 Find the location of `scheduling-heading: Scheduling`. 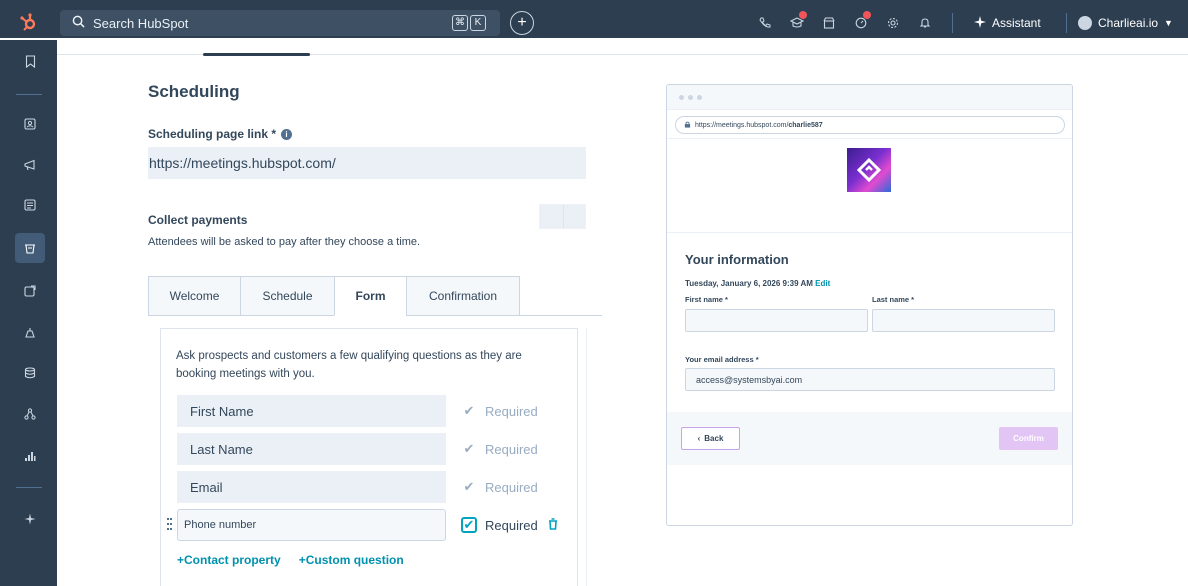

scheduling-heading: Scheduling is located at coordinates (194, 91).